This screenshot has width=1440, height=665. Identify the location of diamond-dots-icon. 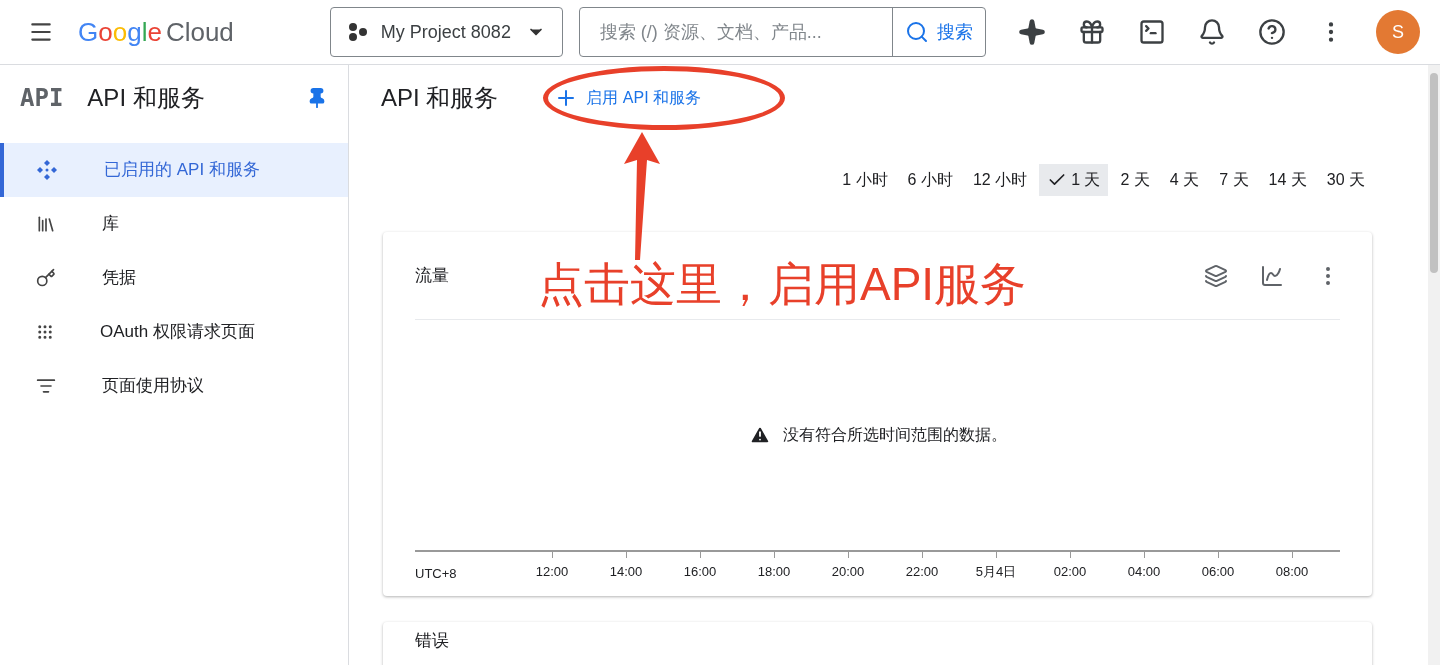
(47, 170).